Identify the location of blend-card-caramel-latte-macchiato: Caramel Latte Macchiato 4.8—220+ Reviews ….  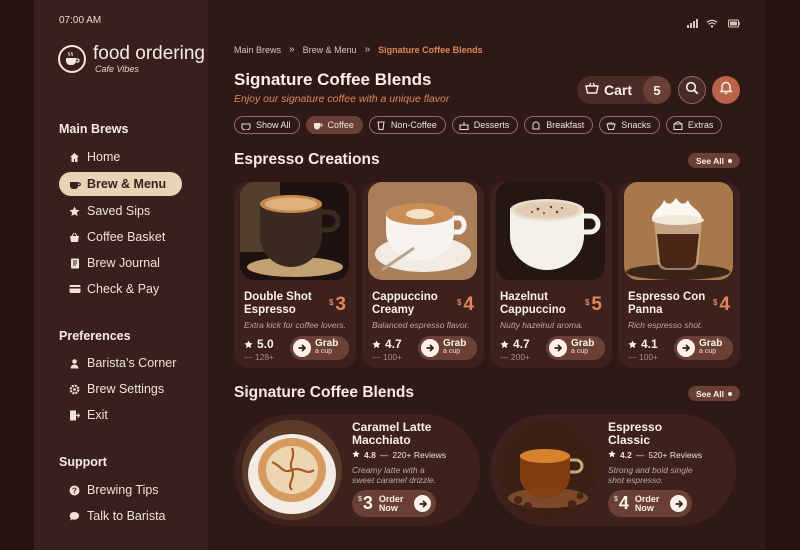
(357, 470).